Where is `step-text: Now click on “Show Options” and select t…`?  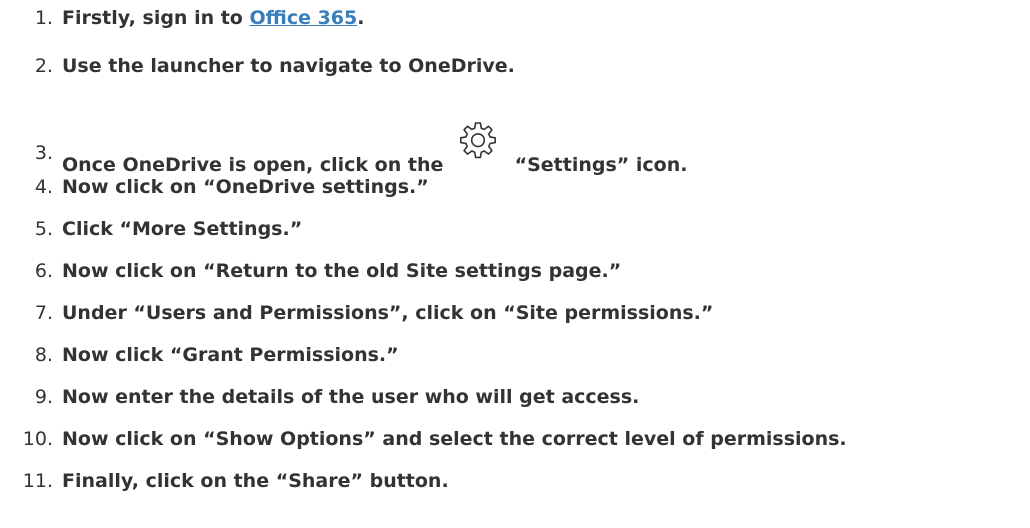 step-text: Now click on “Show Options” and select t… is located at coordinates (454, 438).